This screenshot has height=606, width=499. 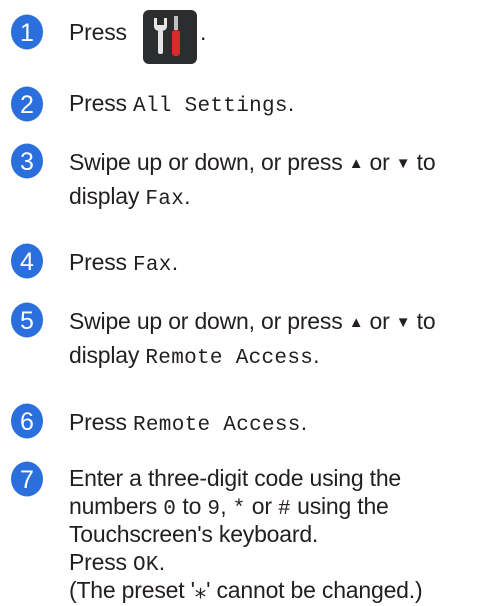 I want to click on step-1-text: Press, so click(x=98, y=32).